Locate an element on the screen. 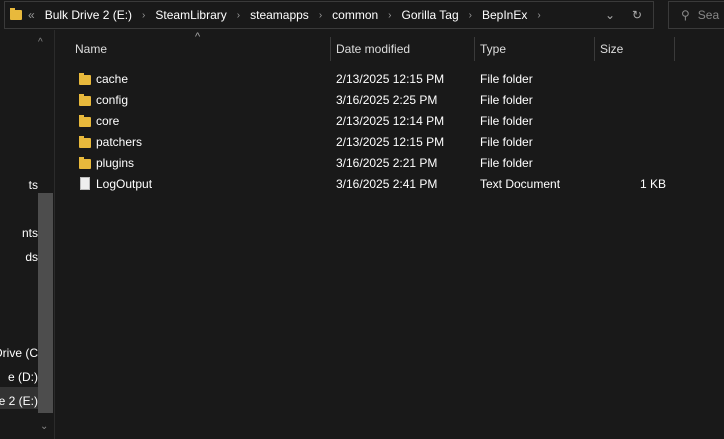  column-header-size: Size is located at coordinates (611, 49).